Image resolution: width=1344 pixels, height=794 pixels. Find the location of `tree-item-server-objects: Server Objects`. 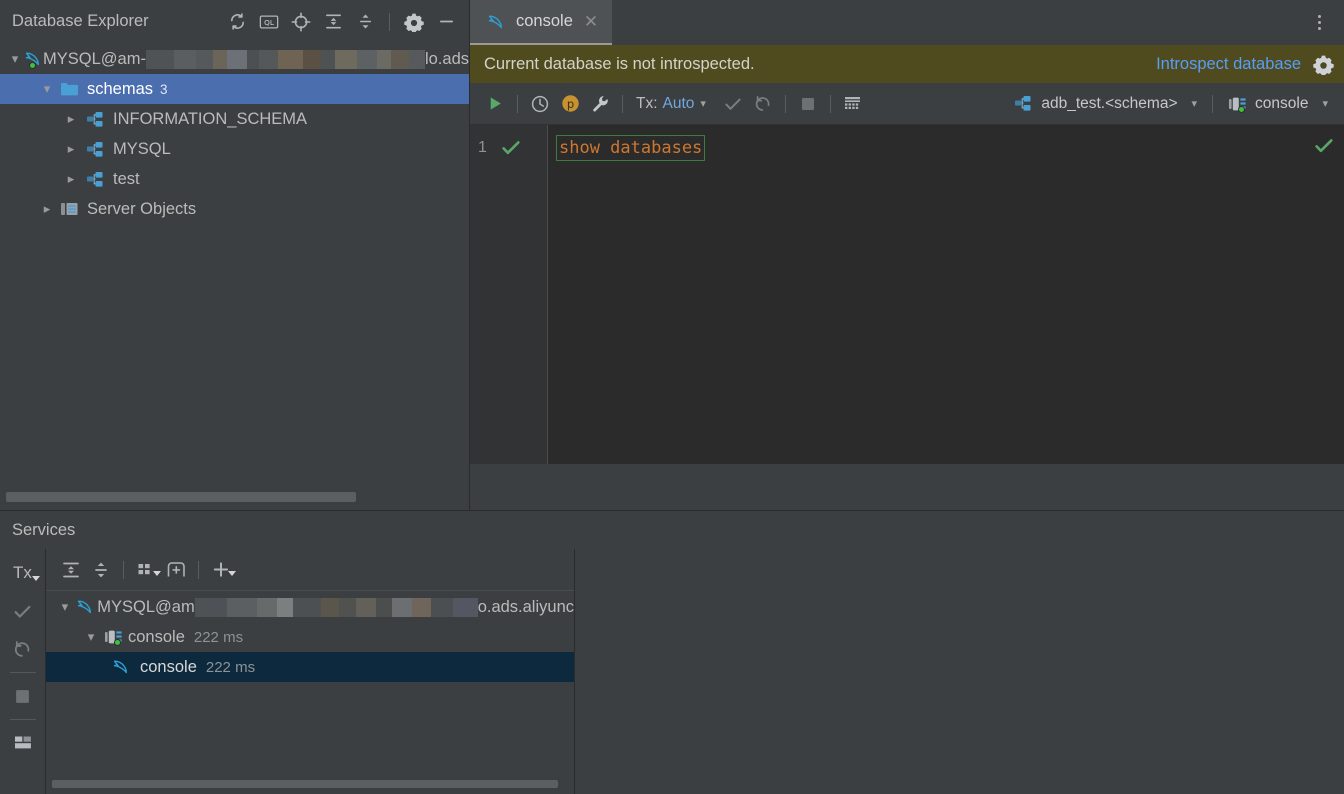

tree-item-server-objects: Server Objects is located at coordinates (234, 209).